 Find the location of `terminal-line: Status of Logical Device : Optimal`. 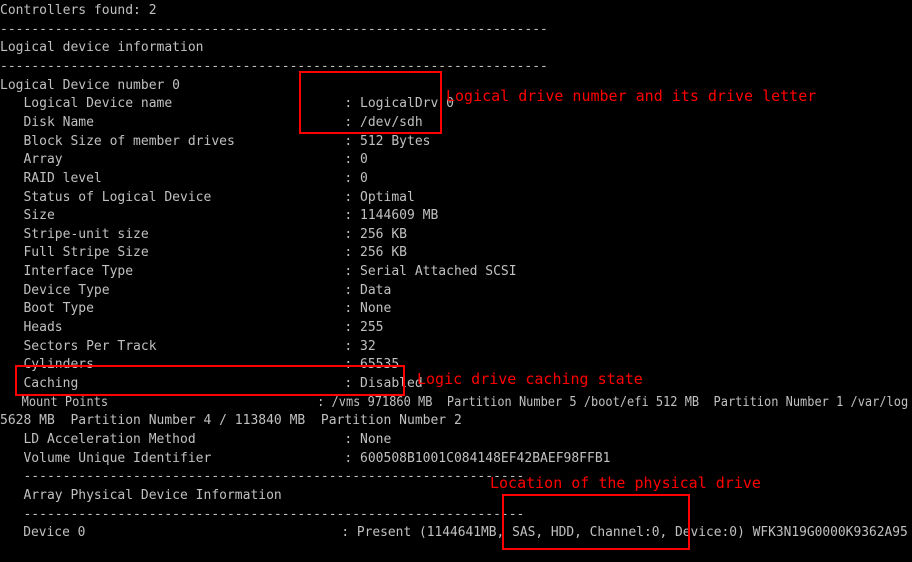

terminal-line: Status of Logical Device : Optimal is located at coordinates (207, 197).